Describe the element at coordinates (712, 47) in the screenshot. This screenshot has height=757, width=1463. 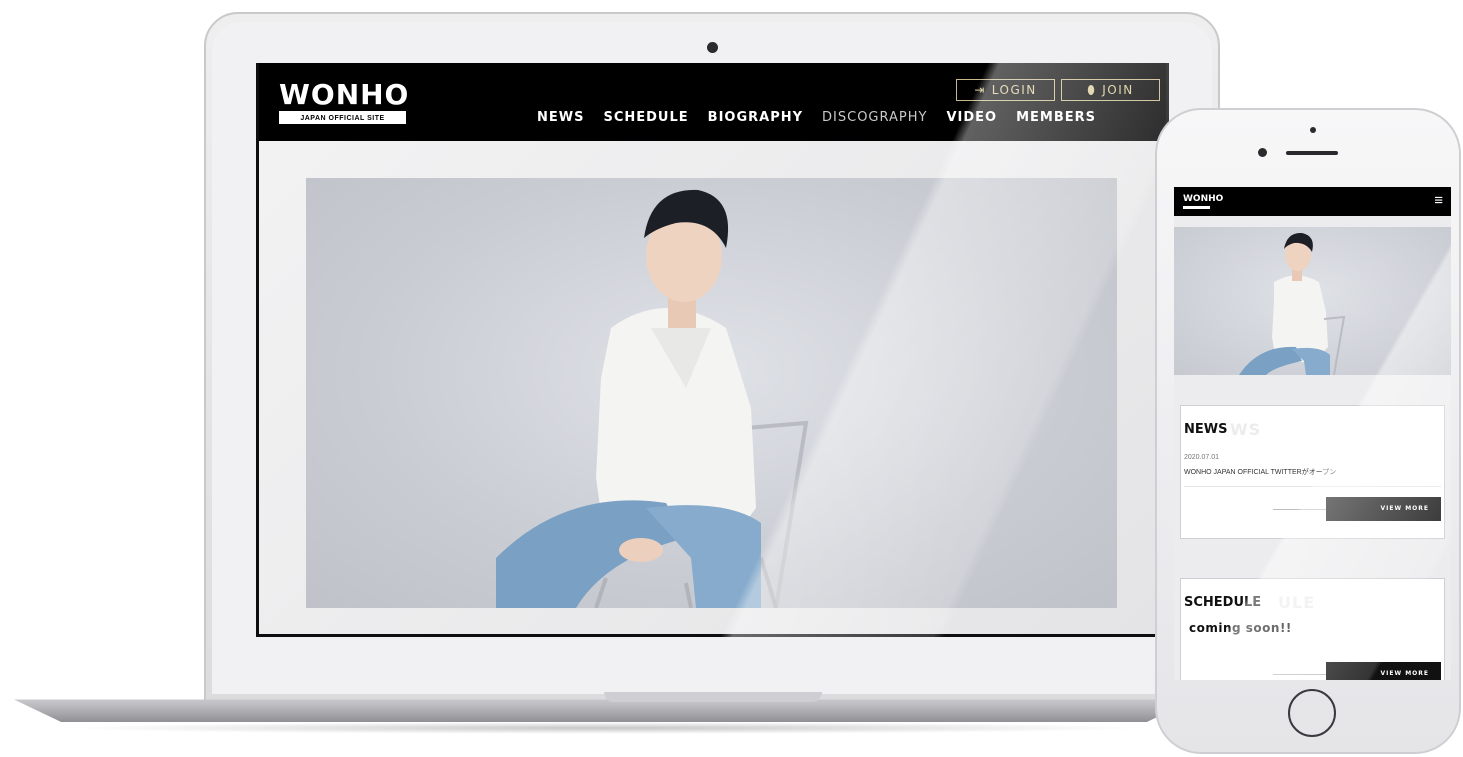
I see `laptop-camera` at that location.